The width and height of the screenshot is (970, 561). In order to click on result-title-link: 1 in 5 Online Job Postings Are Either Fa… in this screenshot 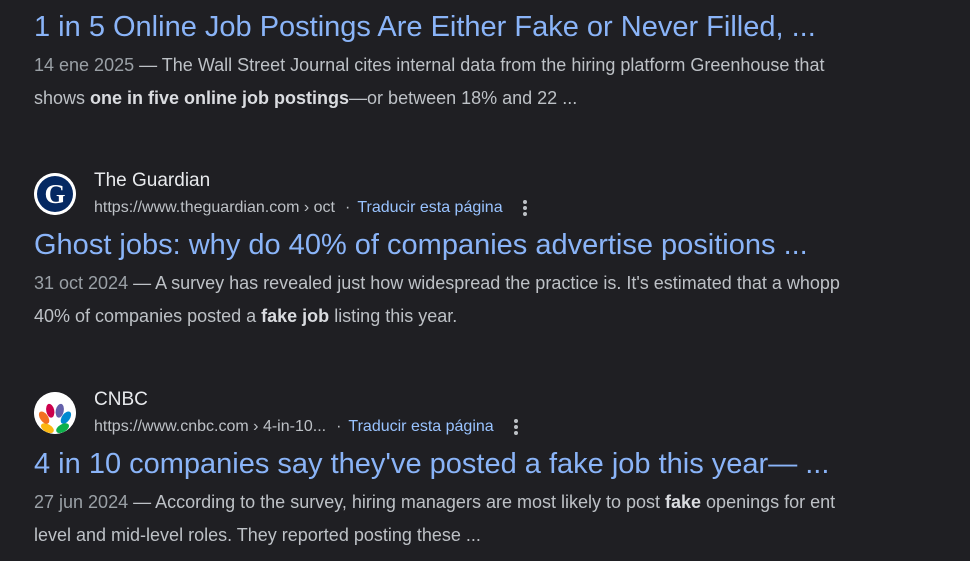, I will do `click(502, 27)`.